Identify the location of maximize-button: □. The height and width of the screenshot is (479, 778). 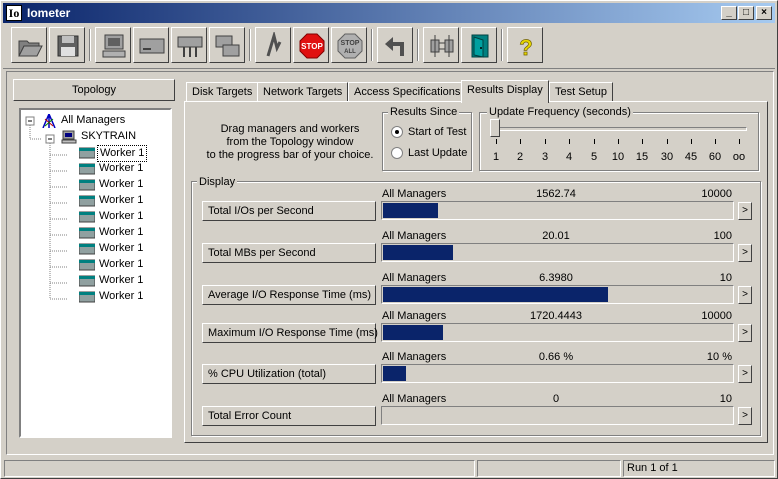
(746, 13).